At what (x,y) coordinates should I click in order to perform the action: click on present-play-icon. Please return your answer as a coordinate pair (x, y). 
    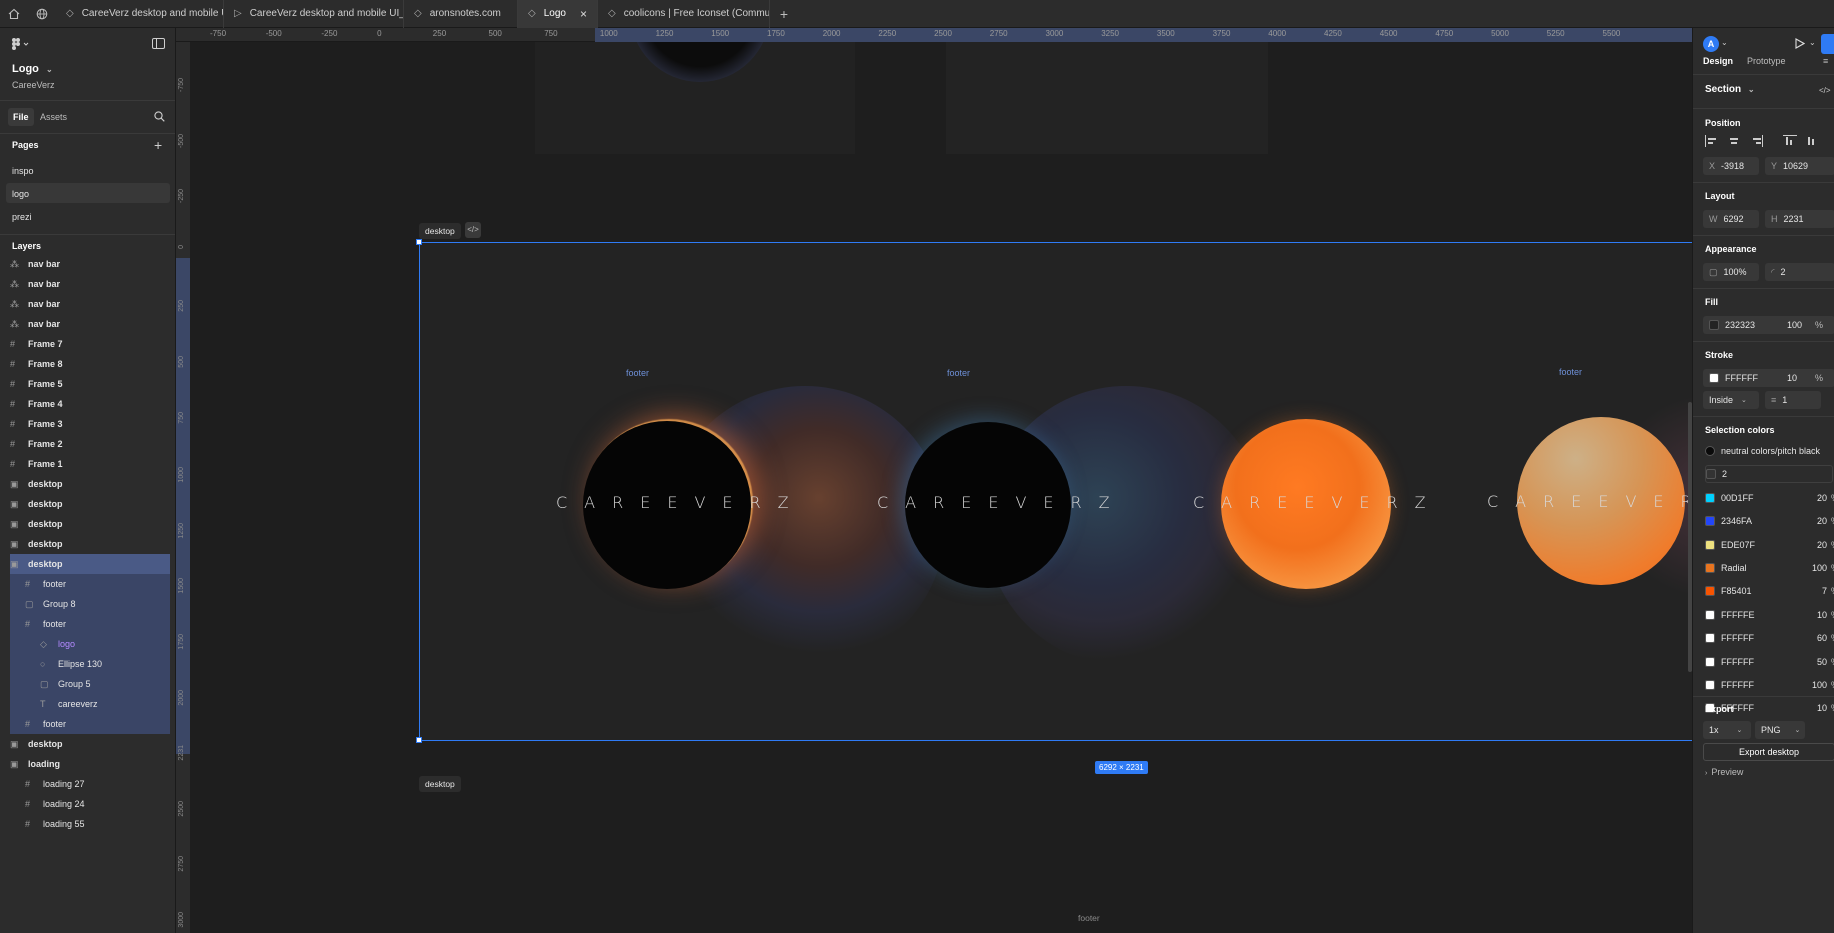
    Looking at the image, I should click on (1800, 45).